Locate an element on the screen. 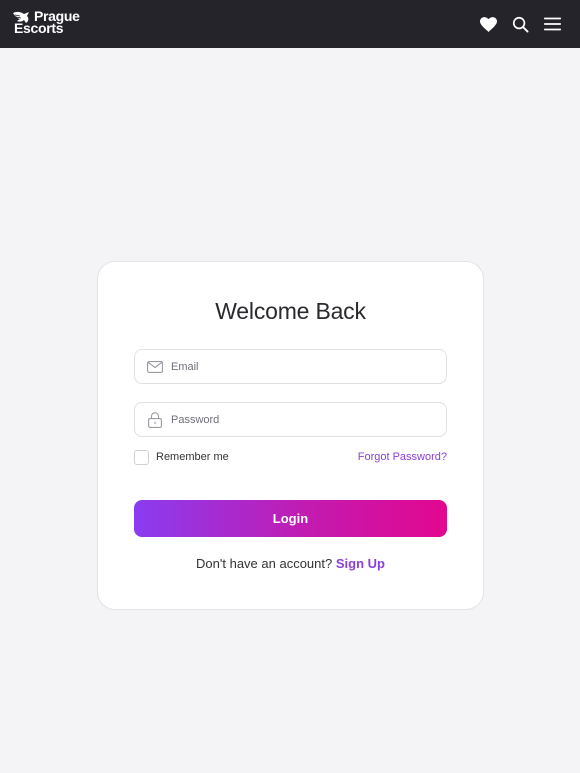  signup-row: Don't have an account? Sign Up is located at coordinates (290, 563).